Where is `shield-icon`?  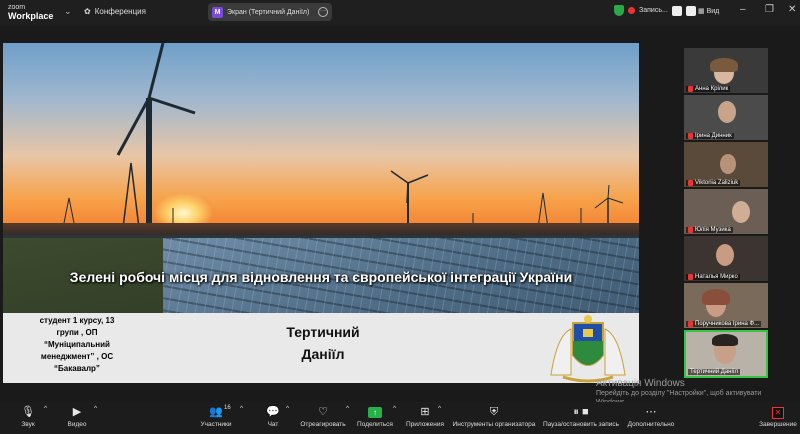 shield-icon is located at coordinates (619, 10).